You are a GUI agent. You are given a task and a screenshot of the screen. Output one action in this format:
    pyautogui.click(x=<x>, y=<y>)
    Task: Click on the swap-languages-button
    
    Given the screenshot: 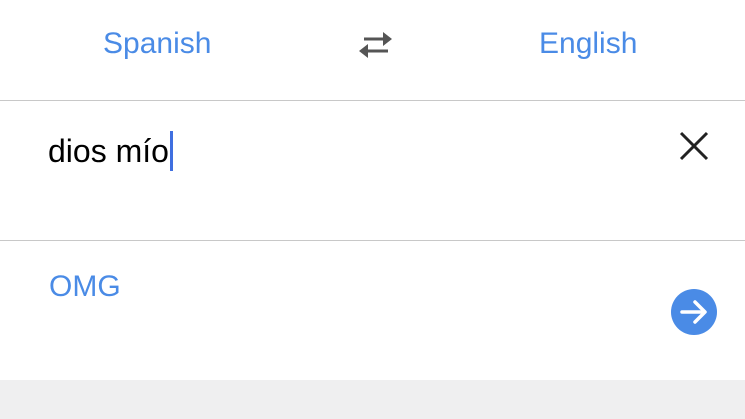 What is the action you would take?
    pyautogui.click(x=376, y=45)
    